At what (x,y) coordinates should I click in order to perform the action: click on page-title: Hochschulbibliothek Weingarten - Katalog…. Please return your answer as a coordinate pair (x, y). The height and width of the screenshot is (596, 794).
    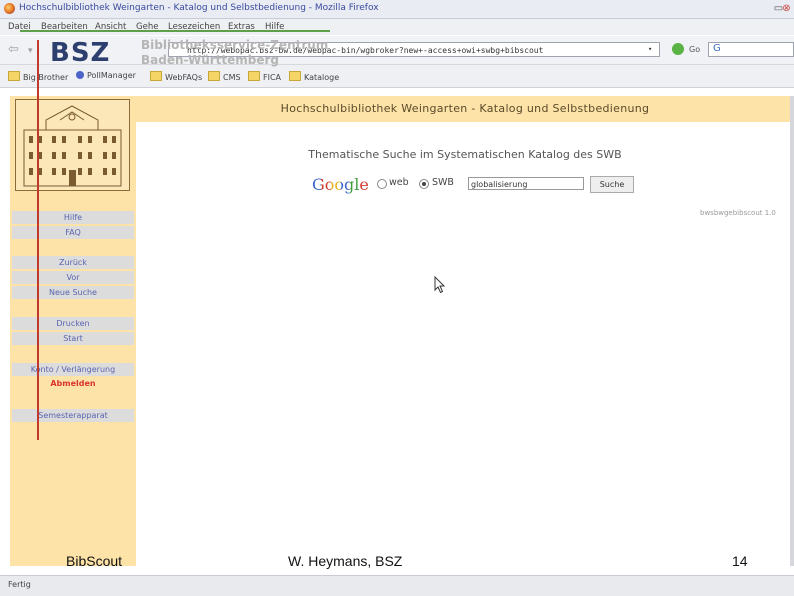
    Looking at the image, I should click on (465, 108).